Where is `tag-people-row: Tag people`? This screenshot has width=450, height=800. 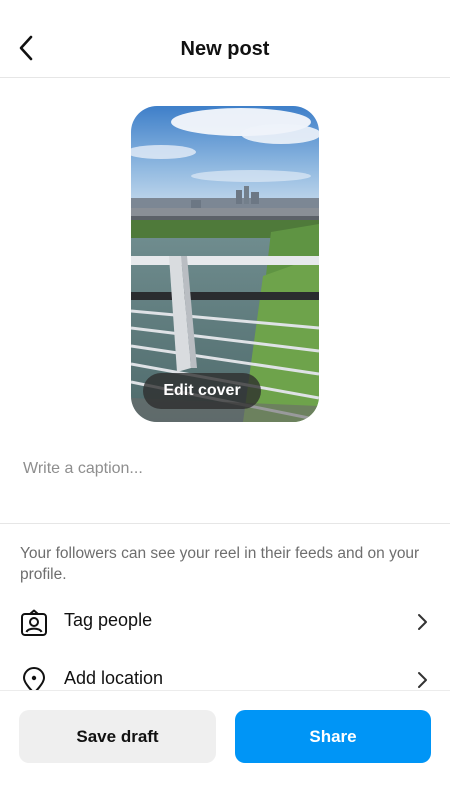
tag-people-row: Tag people is located at coordinates (225, 622).